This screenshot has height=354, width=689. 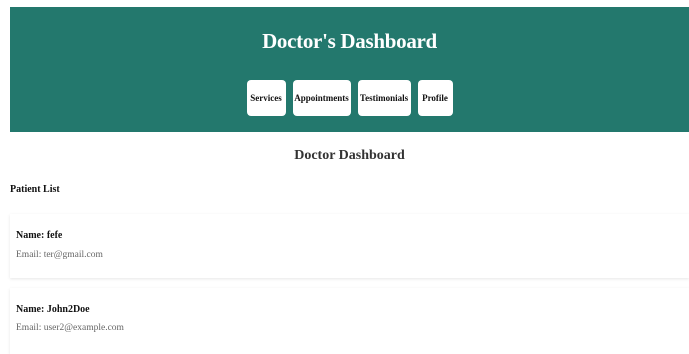 What do you see at coordinates (384, 98) in the screenshot?
I see `nav-testimonials-button: Testimonials` at bounding box center [384, 98].